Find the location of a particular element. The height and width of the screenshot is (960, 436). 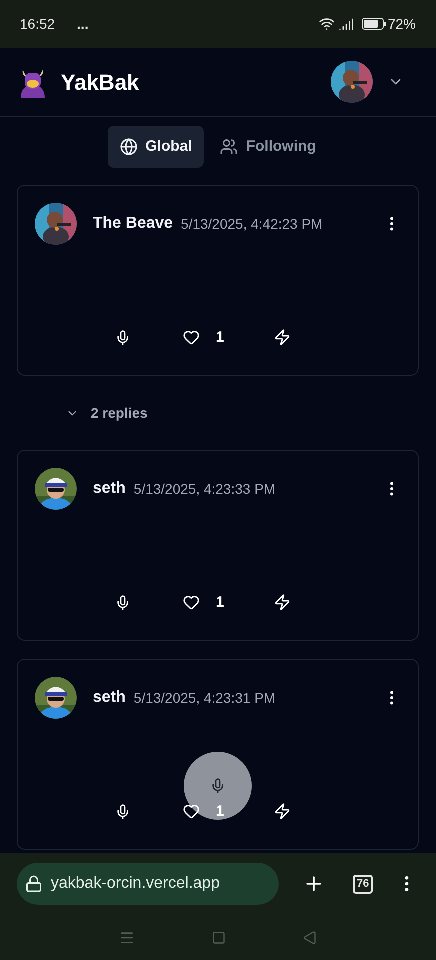

people-icon is located at coordinates (229, 147).